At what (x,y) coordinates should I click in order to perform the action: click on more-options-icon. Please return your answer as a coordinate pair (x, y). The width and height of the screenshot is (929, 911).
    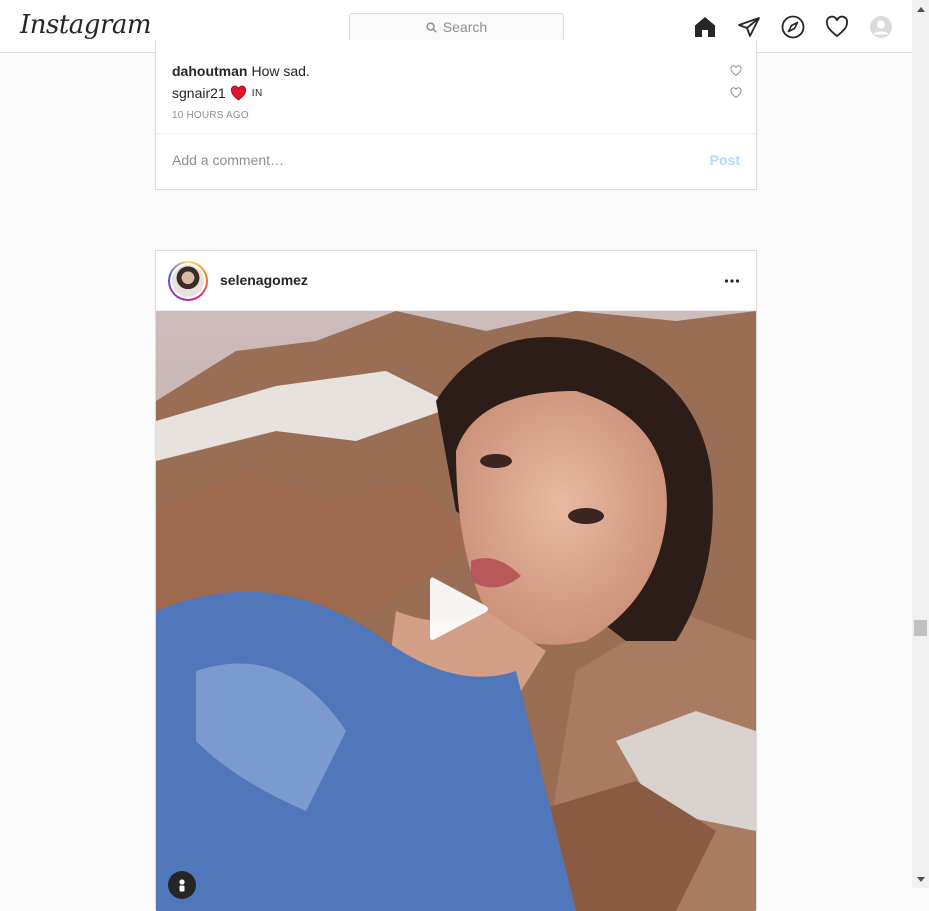
    Looking at the image, I should click on (732, 281).